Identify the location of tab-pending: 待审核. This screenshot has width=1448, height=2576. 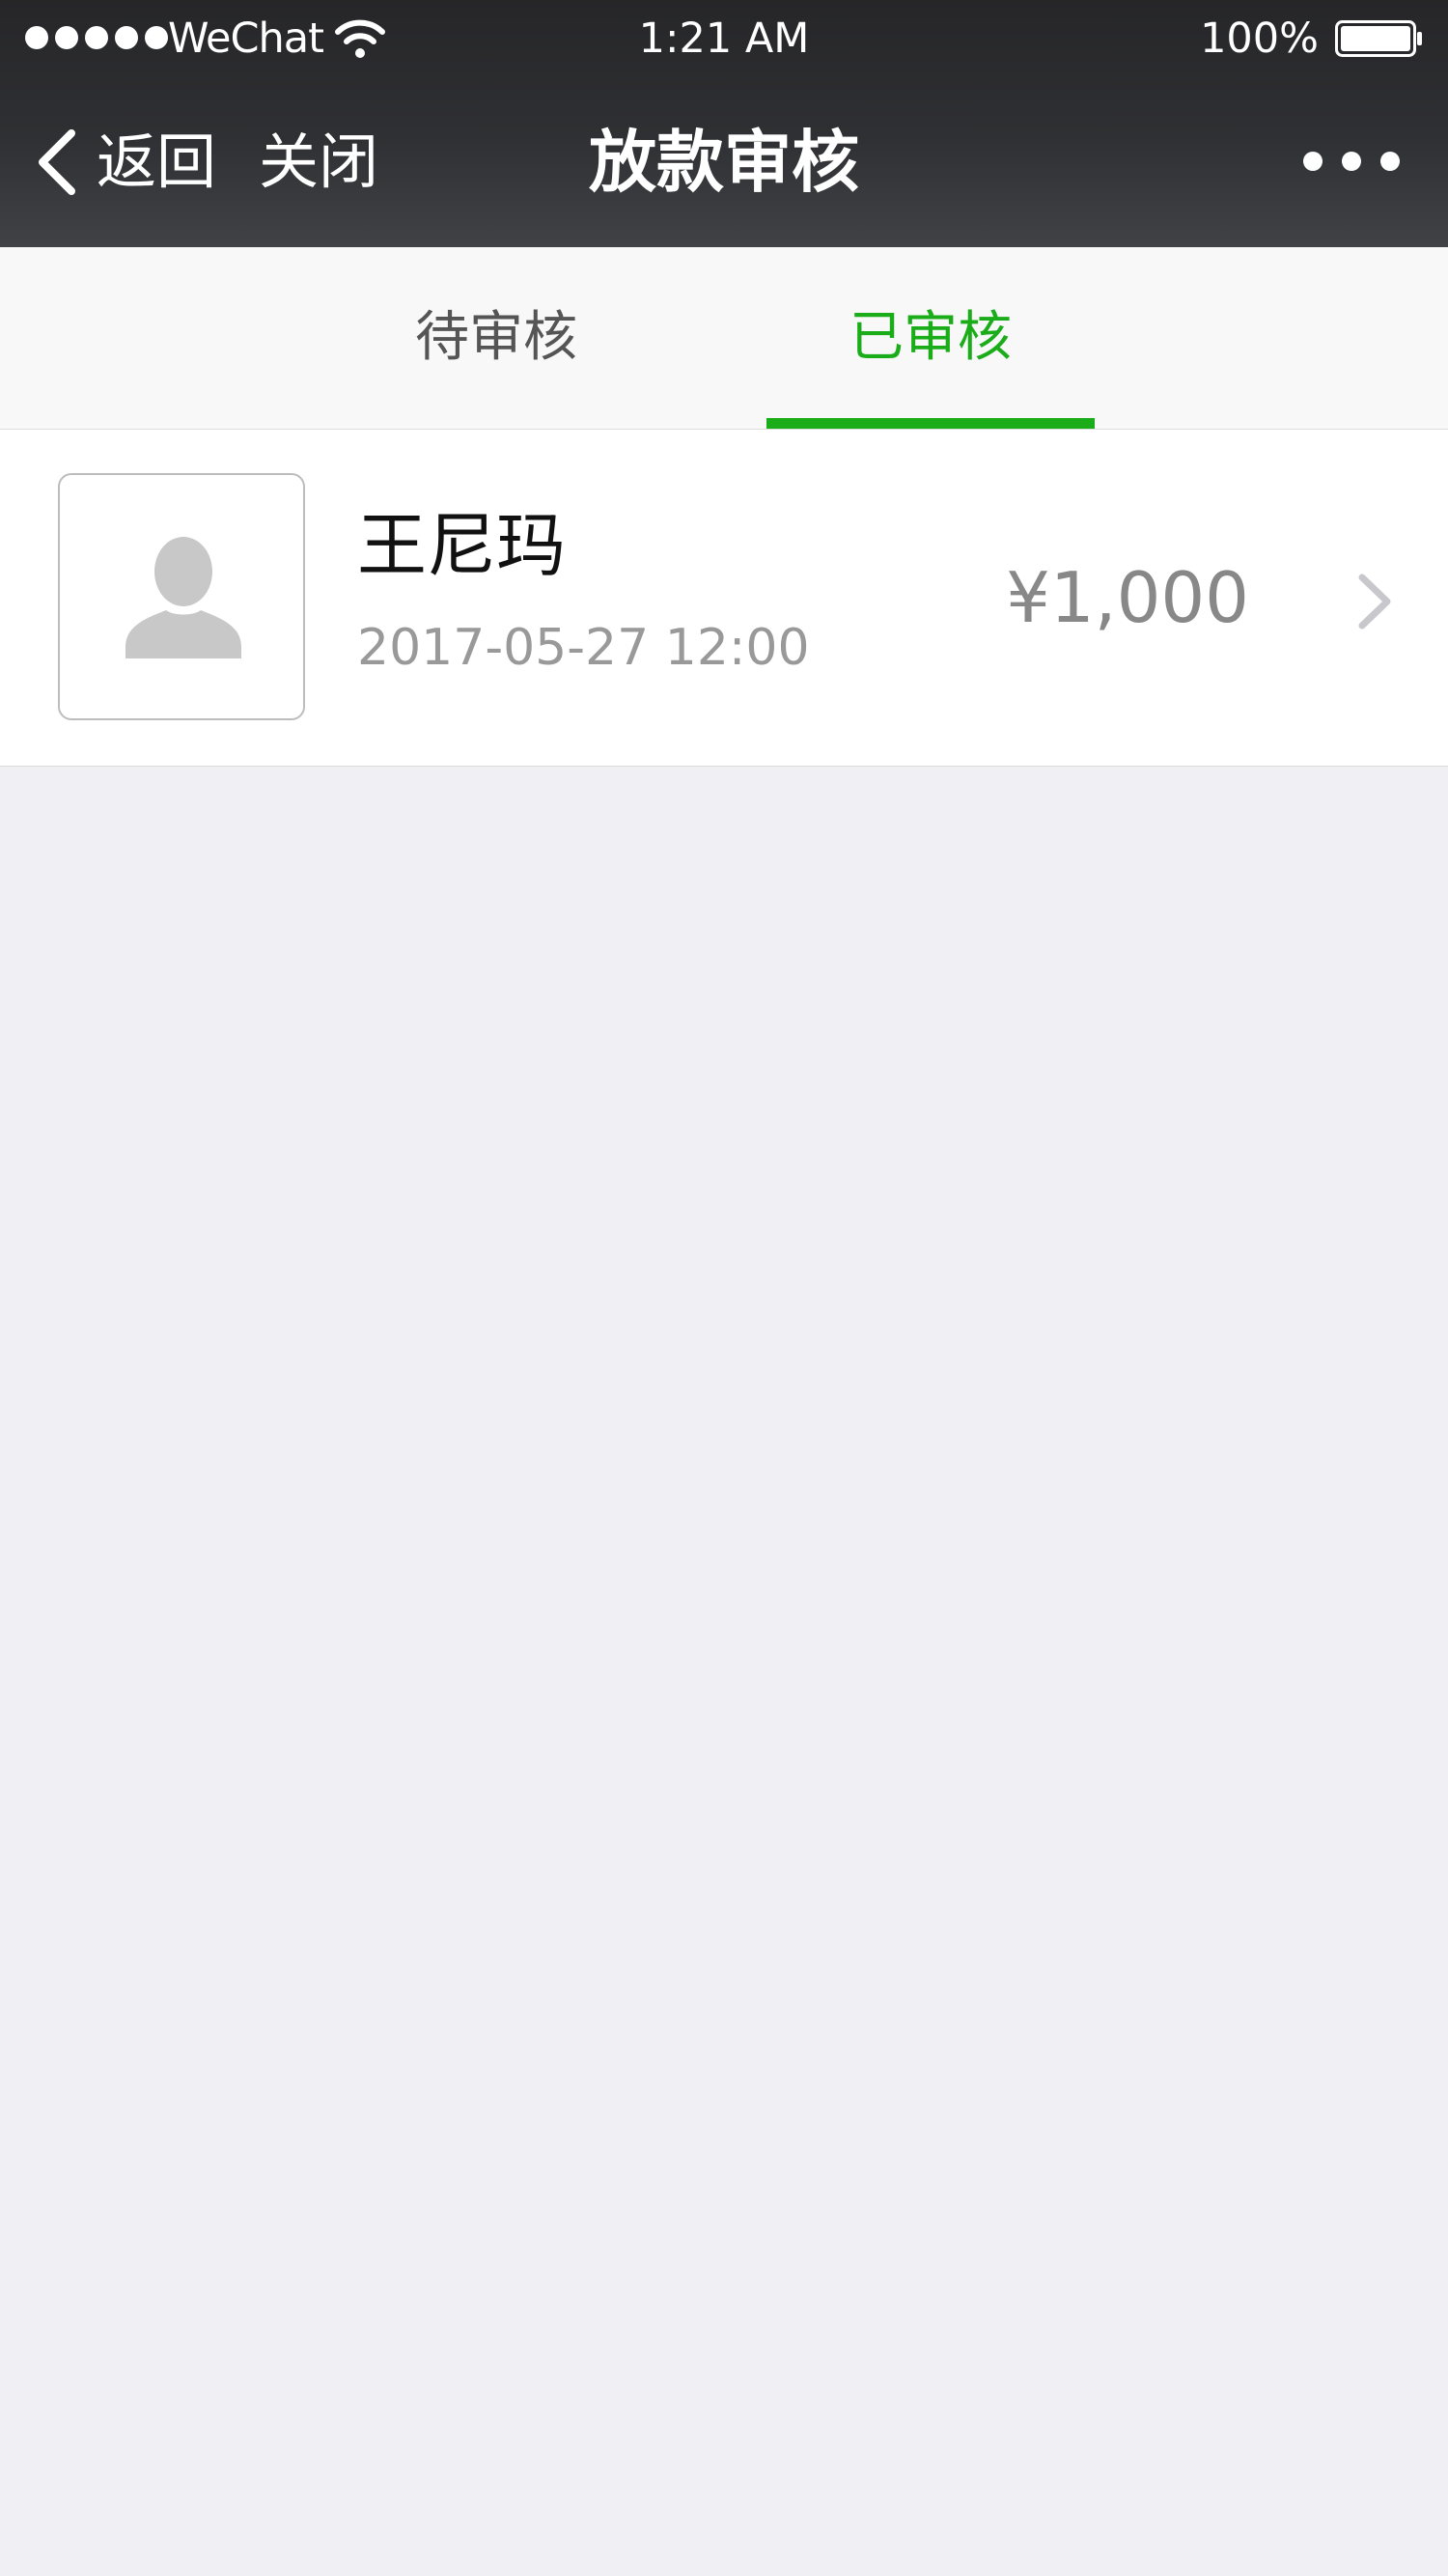
(496, 338).